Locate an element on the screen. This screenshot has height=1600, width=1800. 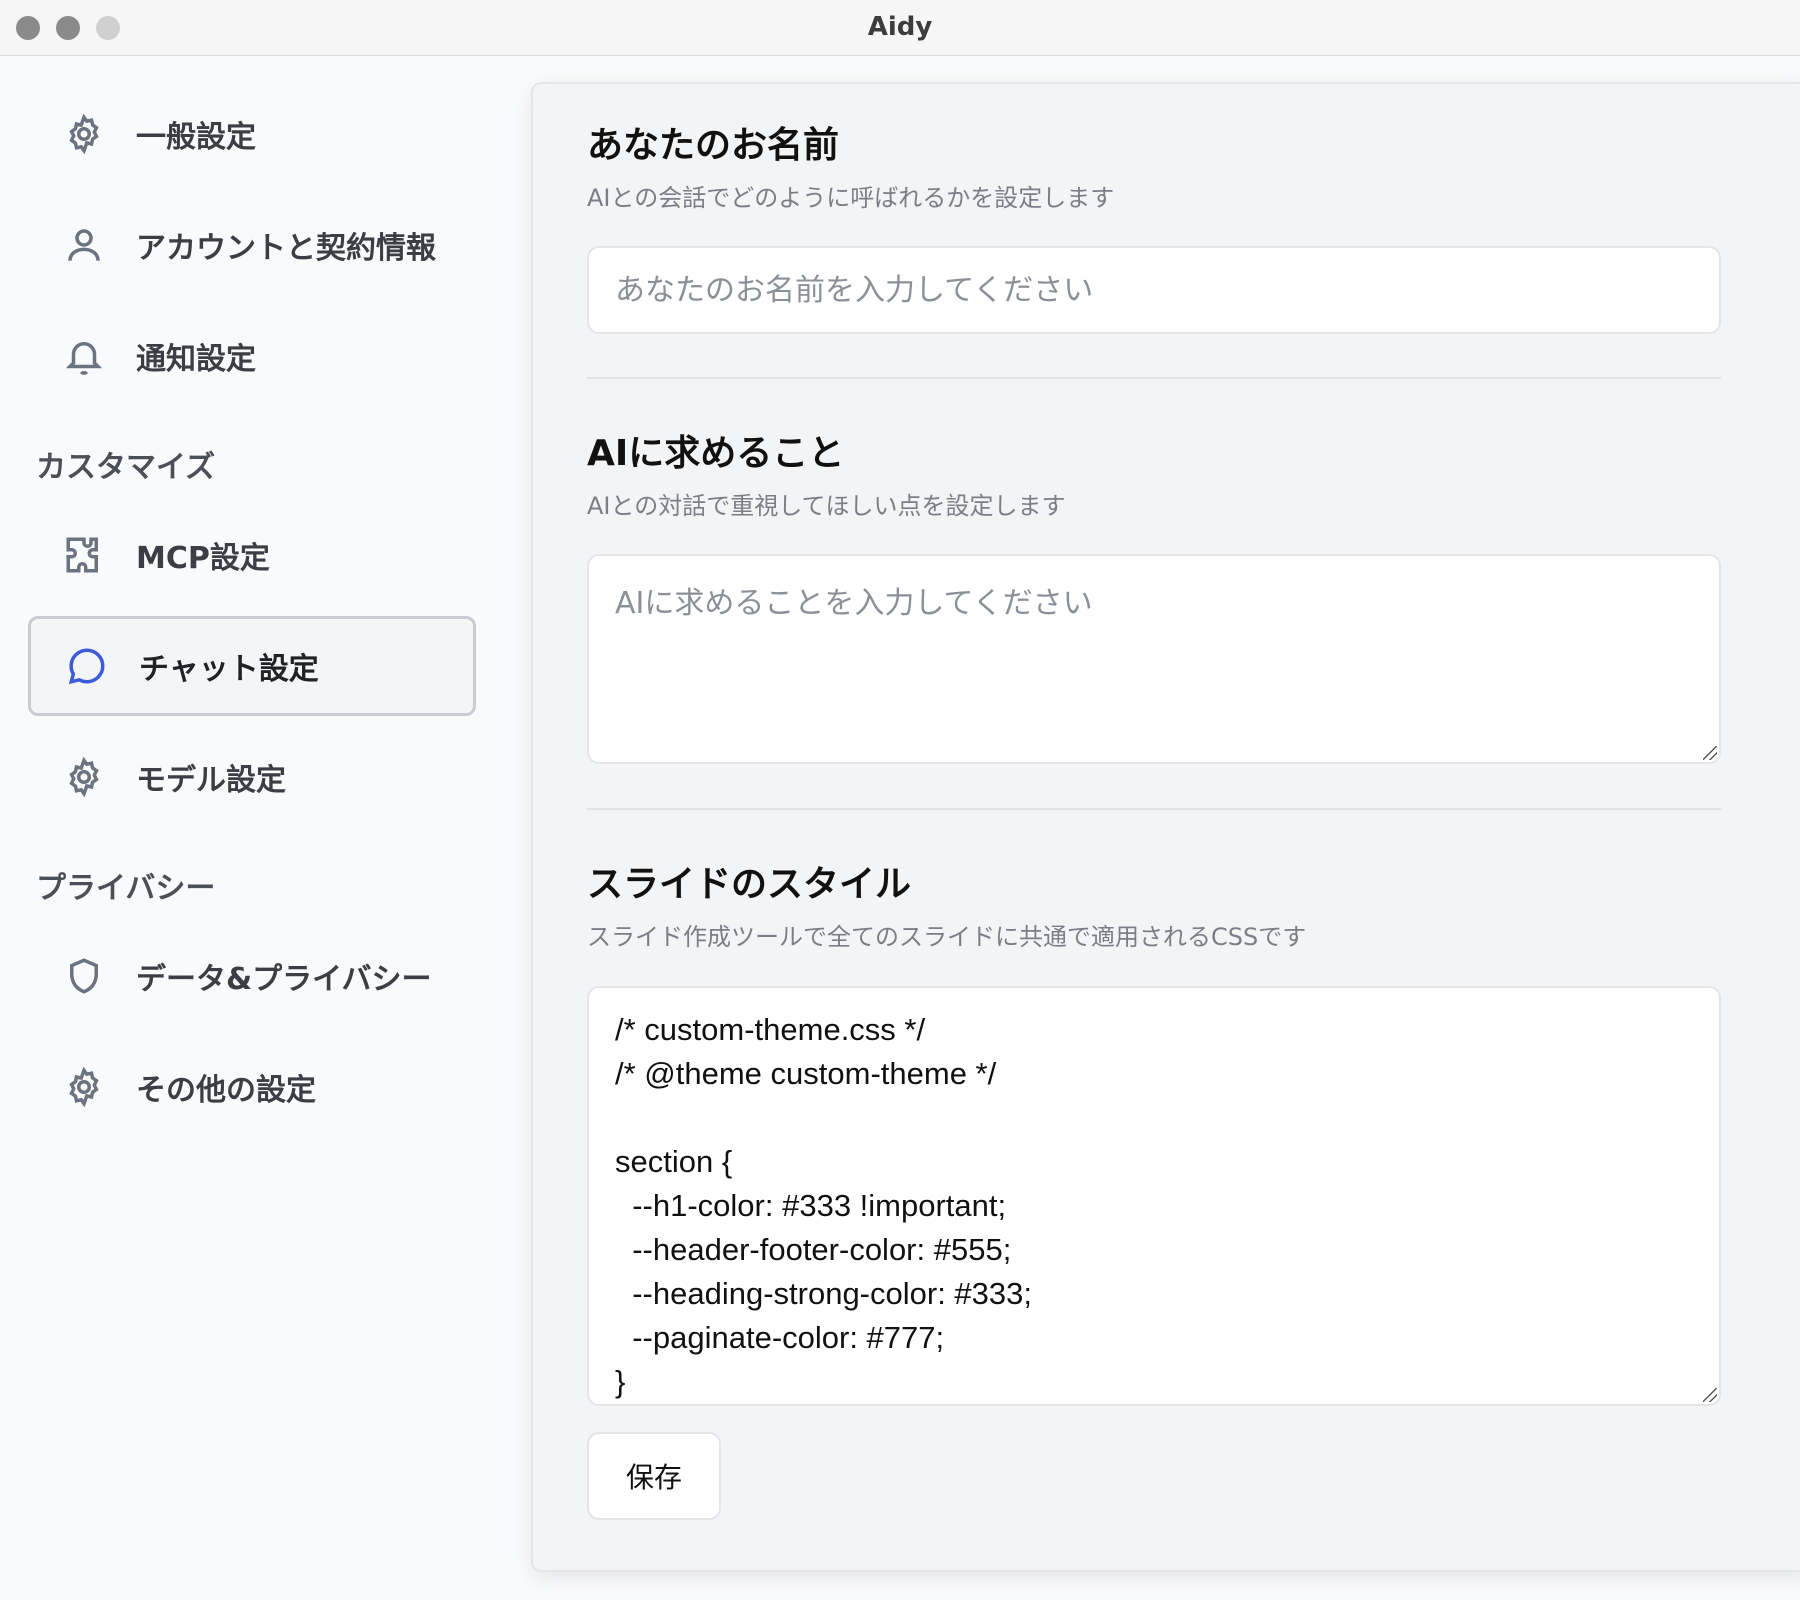
ai-section-title: AIに求めること is located at coordinates (716, 453).